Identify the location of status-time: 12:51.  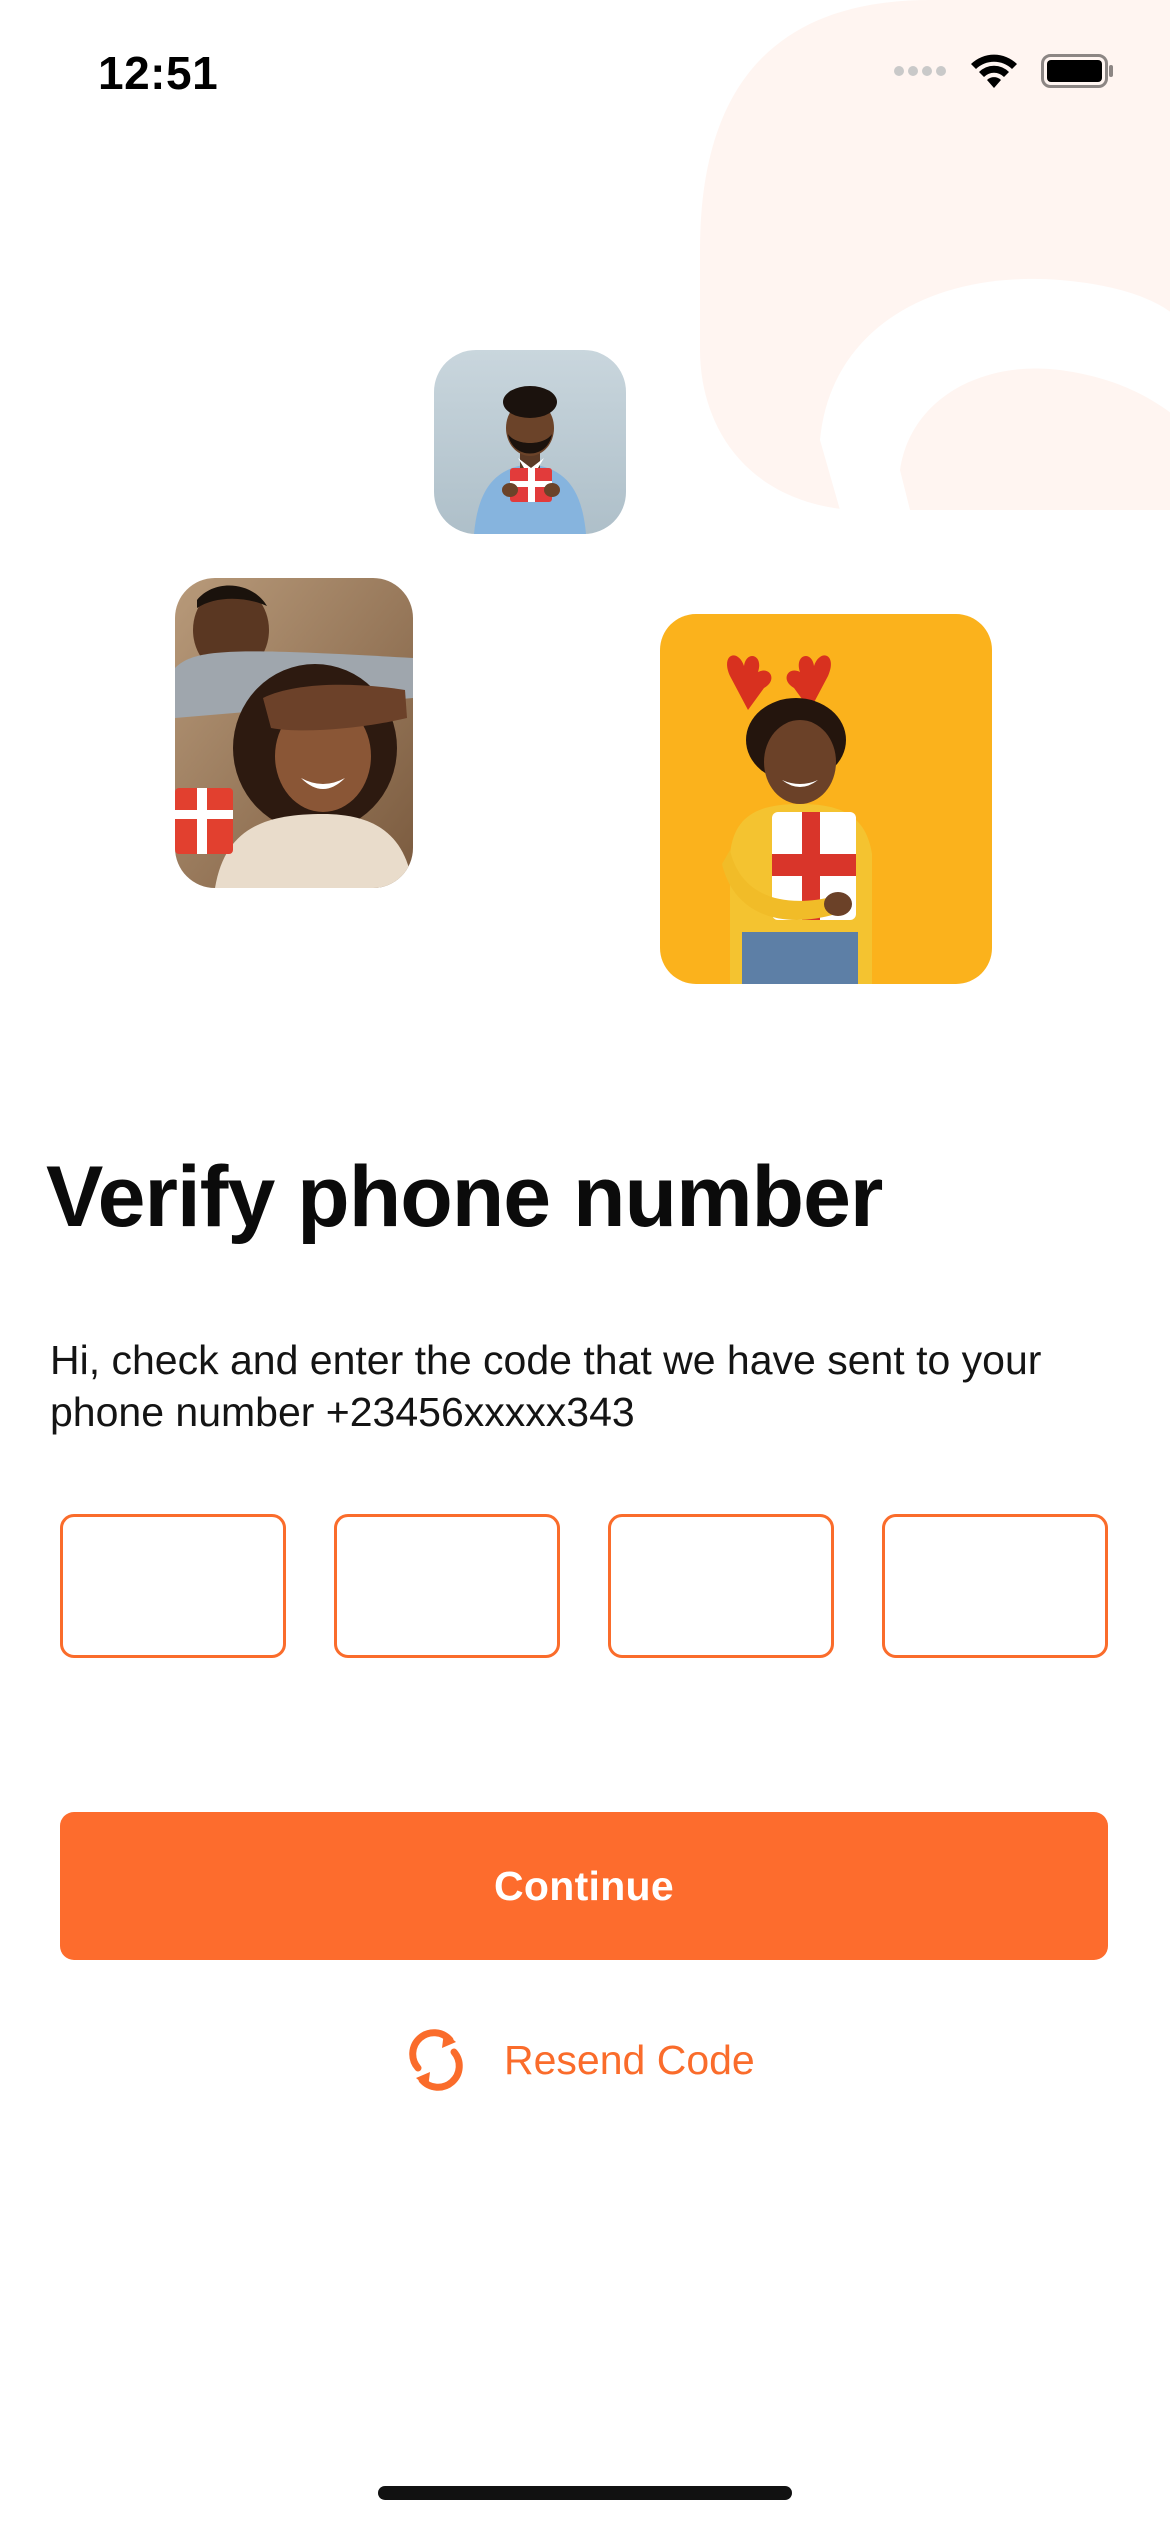
(158, 73).